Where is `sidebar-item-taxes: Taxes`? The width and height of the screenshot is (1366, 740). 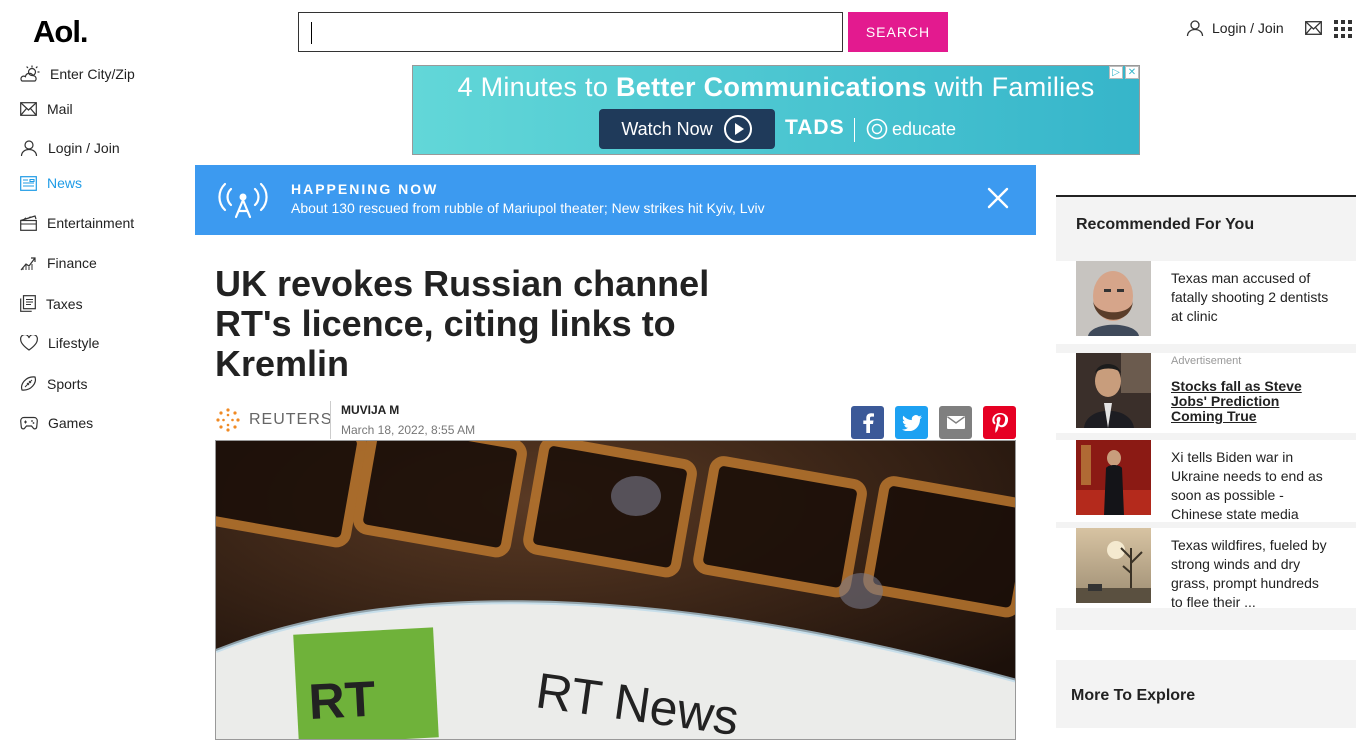
sidebar-item-taxes: Taxes is located at coordinates (51, 303).